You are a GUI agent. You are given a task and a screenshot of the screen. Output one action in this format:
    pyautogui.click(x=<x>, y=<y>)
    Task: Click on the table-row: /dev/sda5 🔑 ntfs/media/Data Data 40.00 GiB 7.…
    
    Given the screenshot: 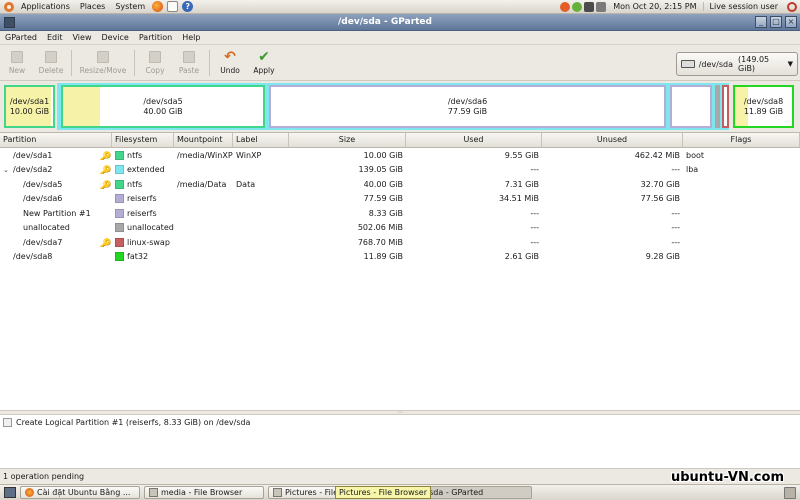 What is the action you would take?
    pyautogui.click(x=400, y=184)
    